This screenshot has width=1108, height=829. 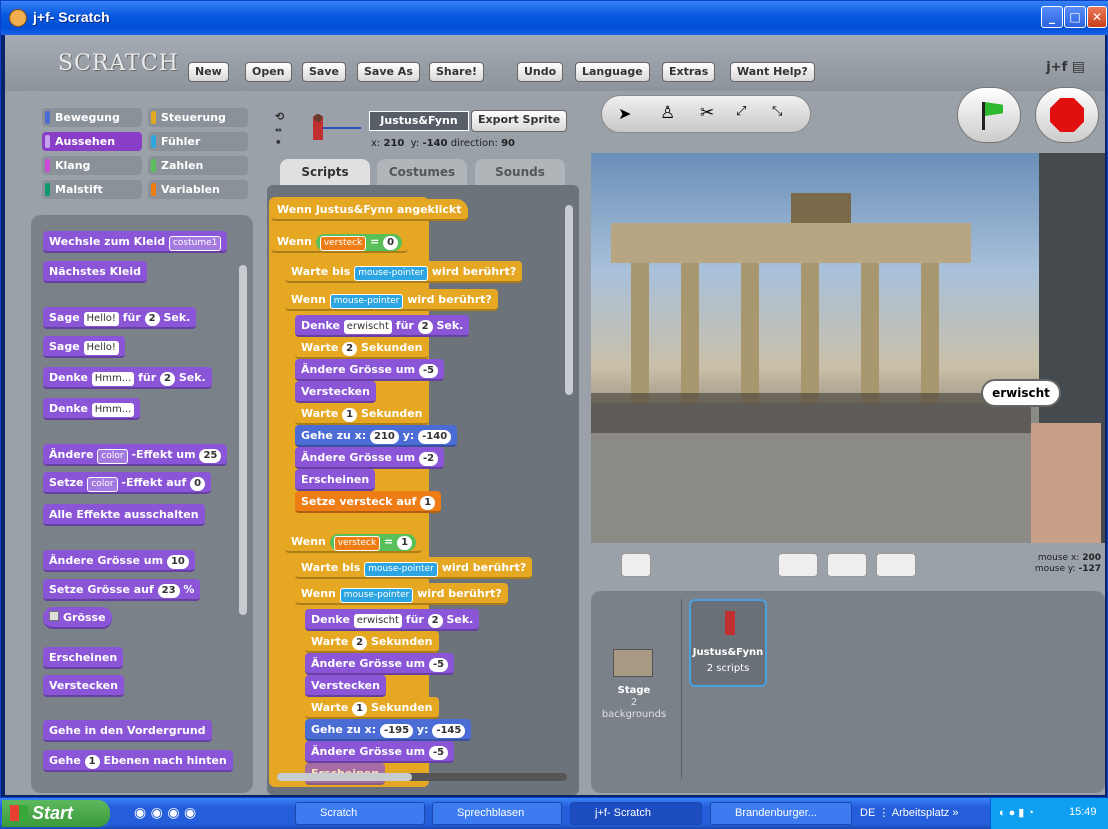 What do you see at coordinates (1078, 67) in the screenshot?
I see `notes-icon: ▤` at bounding box center [1078, 67].